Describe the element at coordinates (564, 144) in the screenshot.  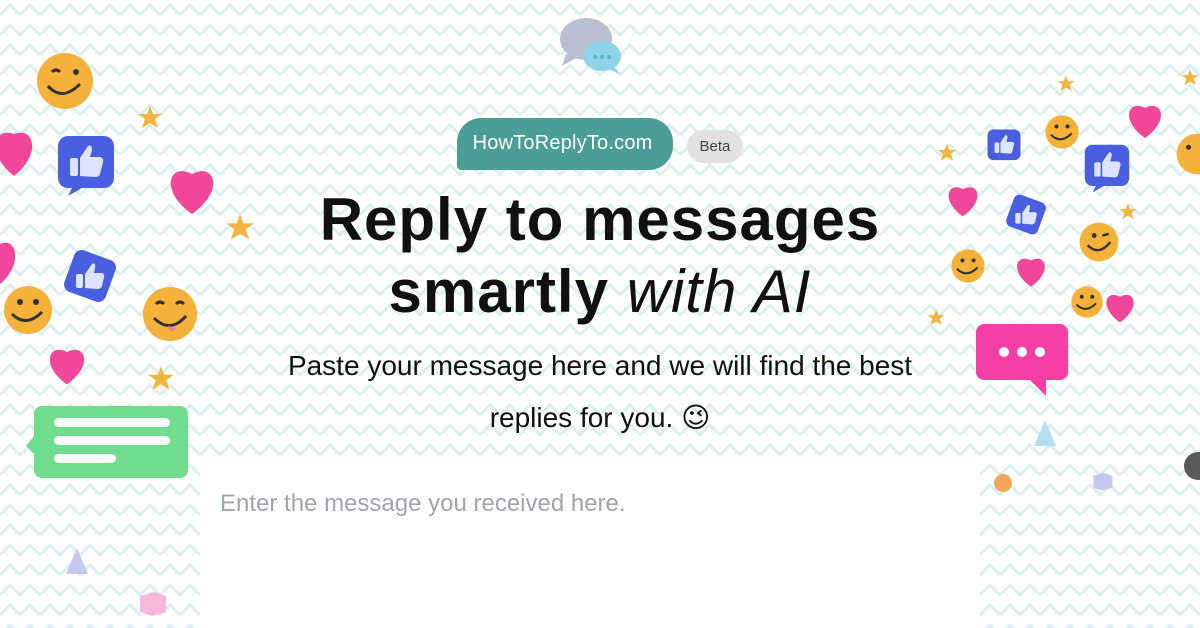
I see `brand-logo: HowToReplyTo.com` at that location.